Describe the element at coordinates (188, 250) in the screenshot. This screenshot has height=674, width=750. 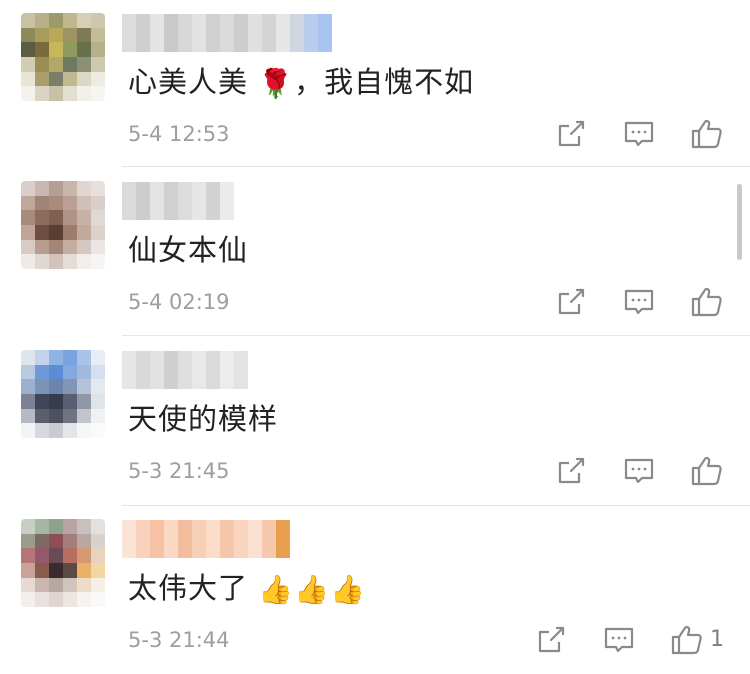
I see `comment-text: 仙女本仙` at that location.